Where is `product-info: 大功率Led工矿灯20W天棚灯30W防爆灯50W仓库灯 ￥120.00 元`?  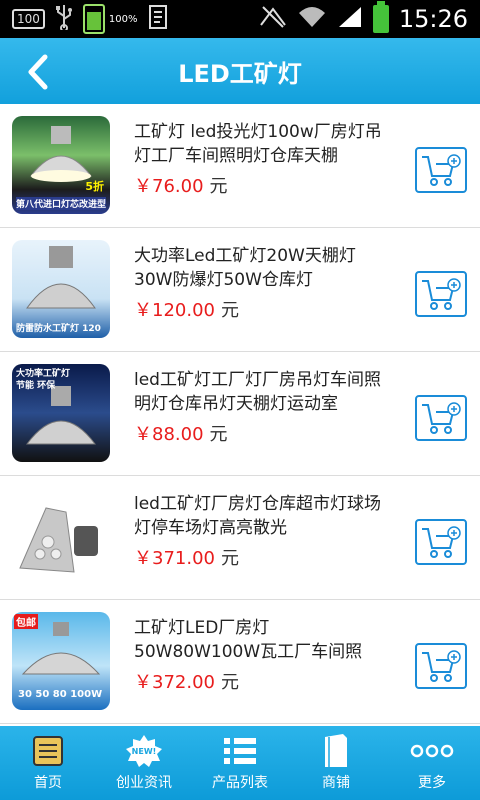 product-info: 大功率Led工矿灯20W天棚灯30W防爆灯50W仓库灯 ￥120.00 元 is located at coordinates (264, 283).